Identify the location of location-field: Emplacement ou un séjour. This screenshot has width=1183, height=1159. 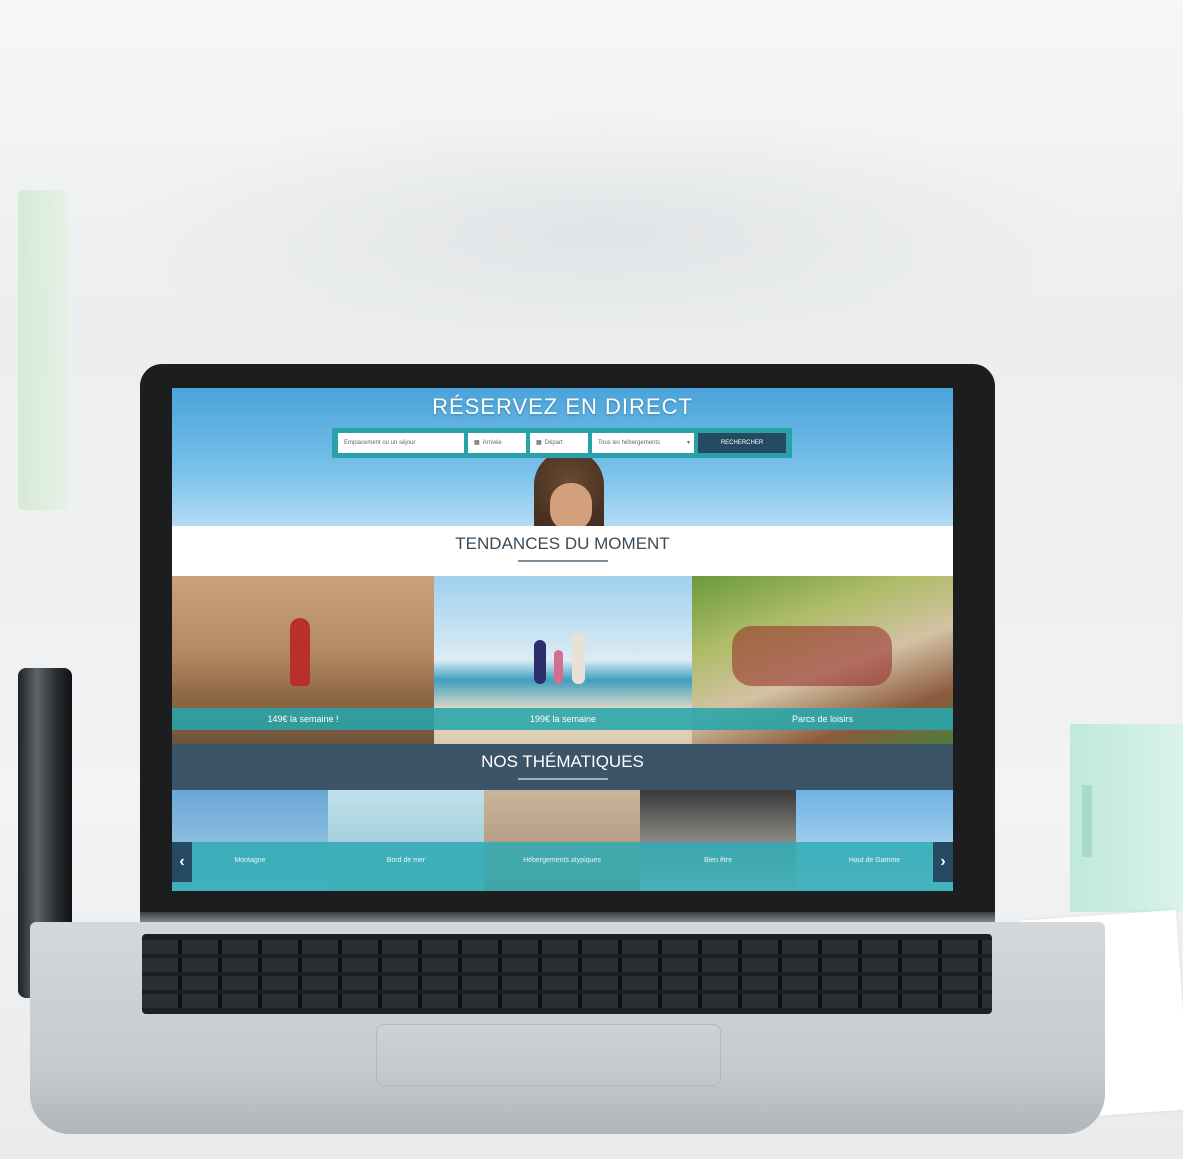
(401, 443).